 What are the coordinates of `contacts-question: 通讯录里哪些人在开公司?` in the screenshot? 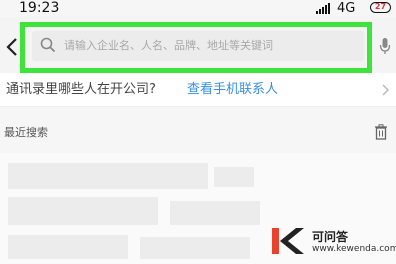 It's located at (81, 89).